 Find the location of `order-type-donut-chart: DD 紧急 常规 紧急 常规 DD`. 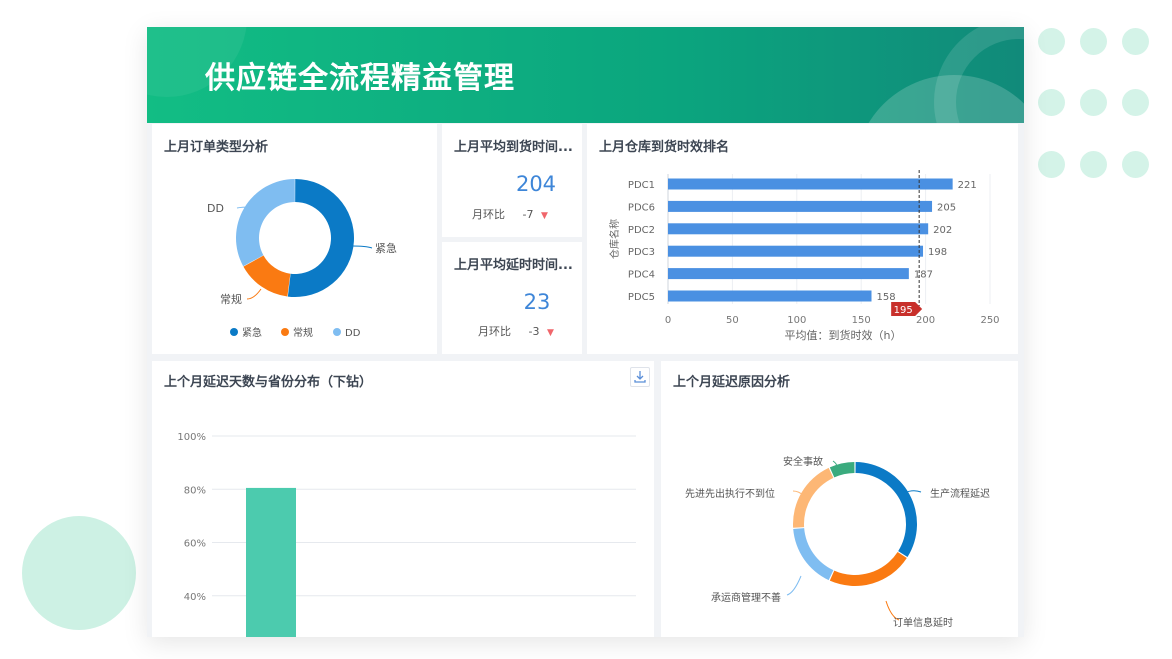

order-type-donut-chart: DD 紧急 常规 紧急 常规 DD is located at coordinates (302, 259).